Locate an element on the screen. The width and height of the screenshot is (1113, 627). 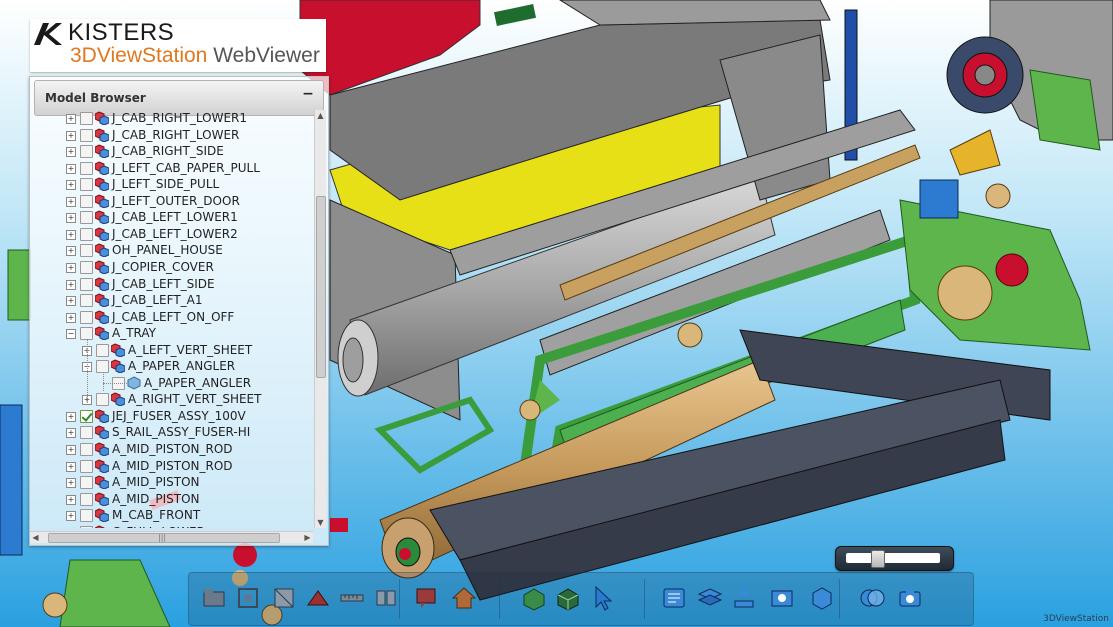
transparency-button is located at coordinates (872, 598).